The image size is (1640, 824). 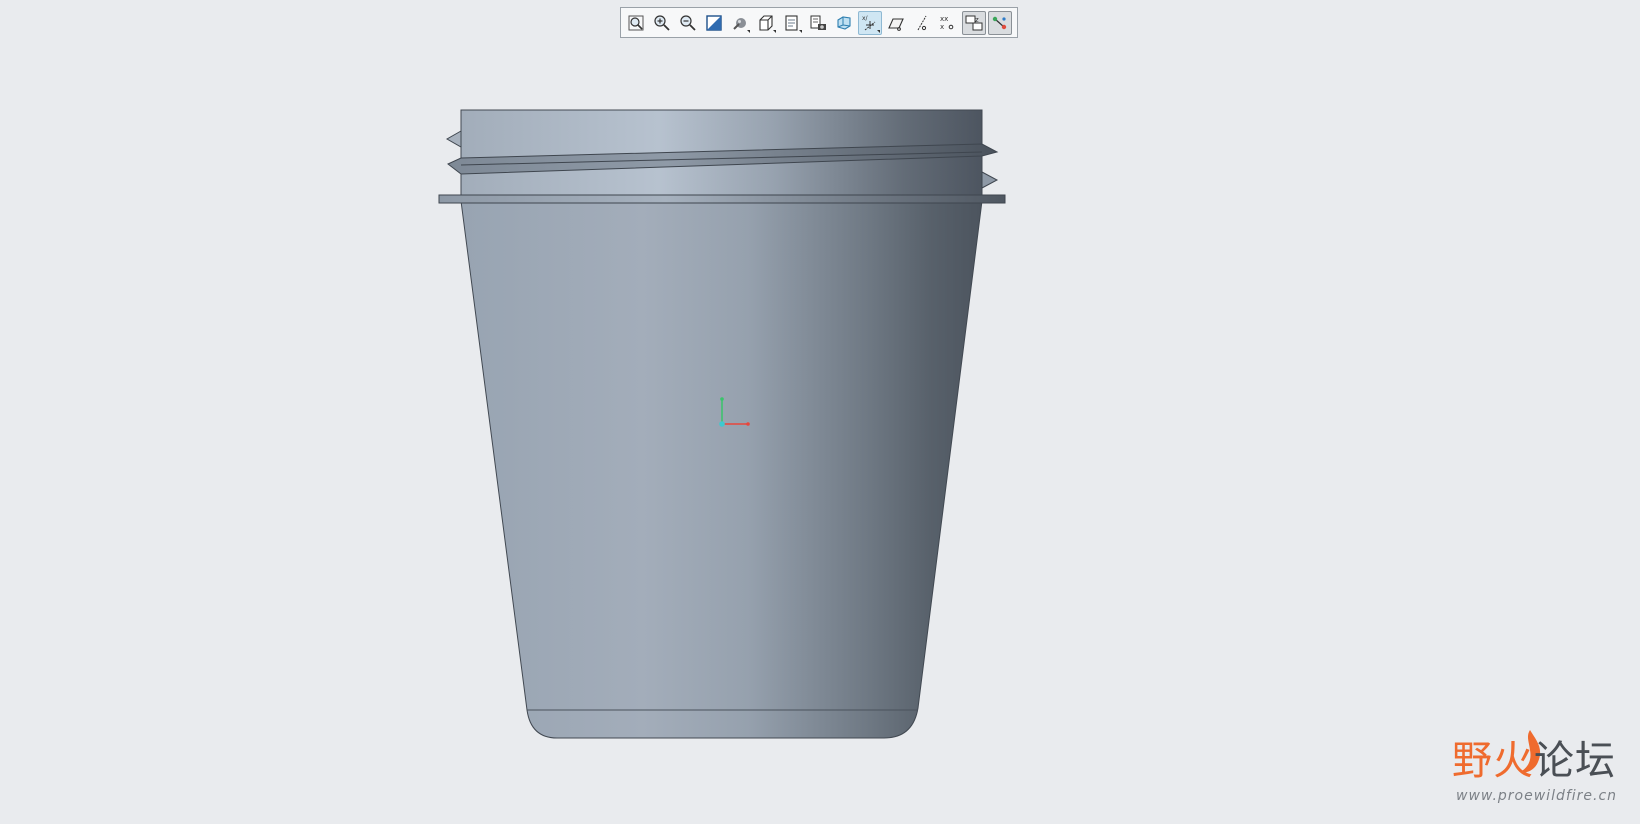 I want to click on thread-tip-left, so click(x=453, y=139).